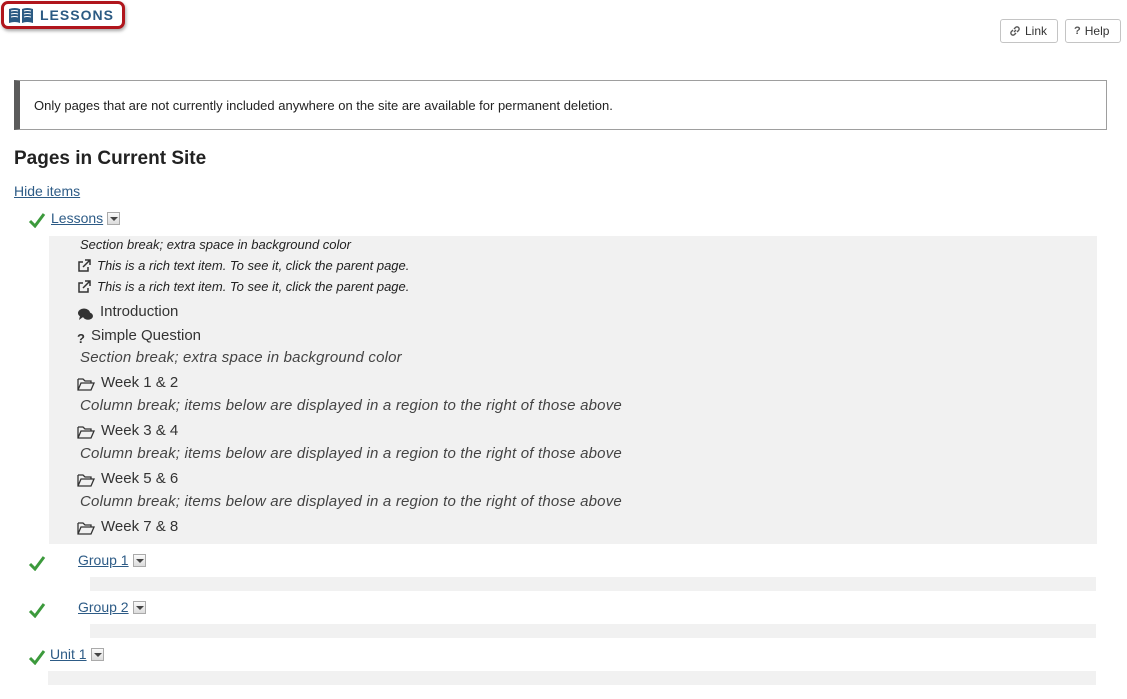 This screenshot has height=699, width=1127. What do you see at coordinates (77, 15) in the screenshot?
I see `tool-title-label: LESSONS` at bounding box center [77, 15].